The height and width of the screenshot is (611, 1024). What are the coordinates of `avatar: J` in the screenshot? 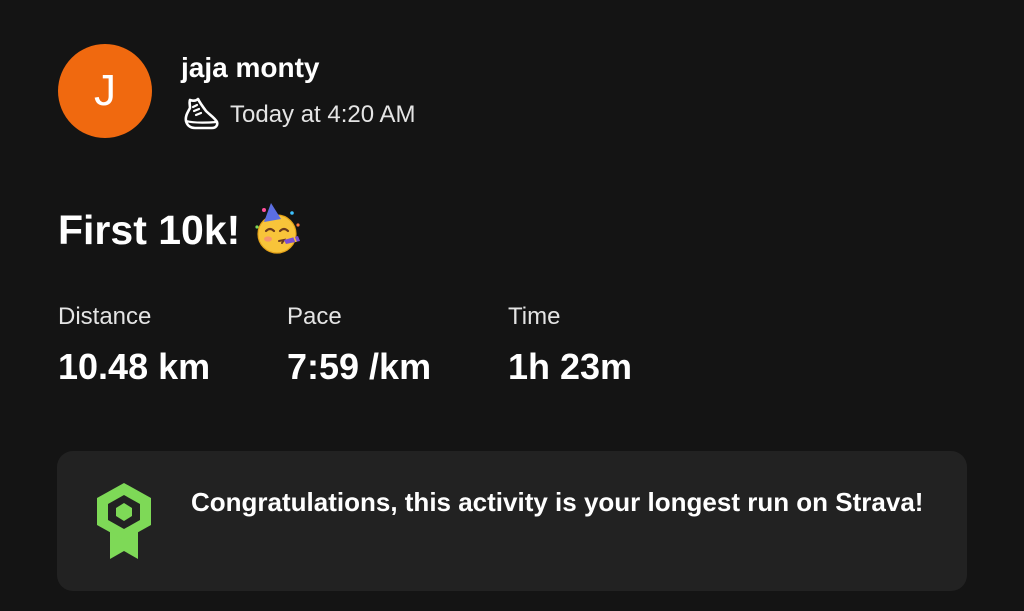 It's located at (105, 91).